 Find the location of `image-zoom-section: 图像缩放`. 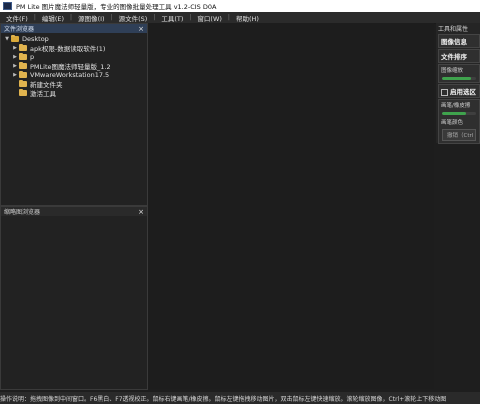

image-zoom-section: 图像缩放 is located at coordinates (459, 73).